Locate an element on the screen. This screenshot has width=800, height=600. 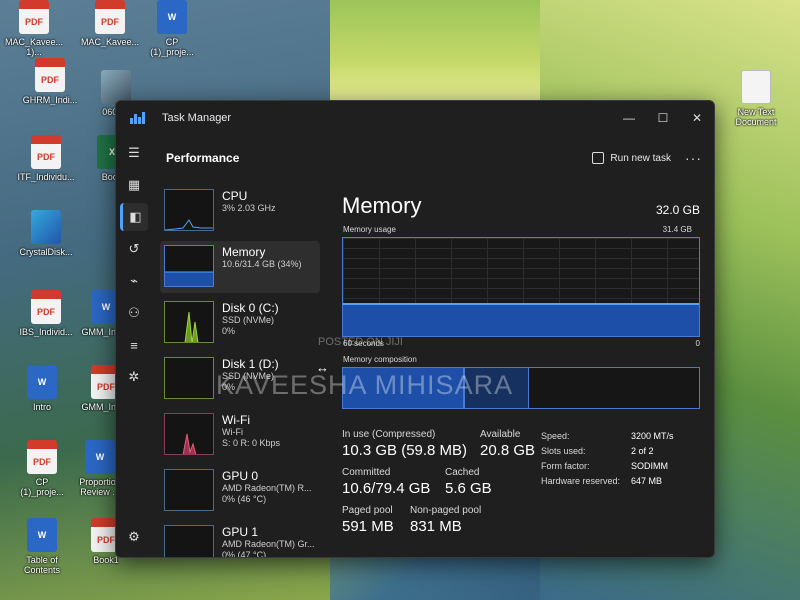
desktop-icon-label: Book1 is located at coordinates (106, 560).